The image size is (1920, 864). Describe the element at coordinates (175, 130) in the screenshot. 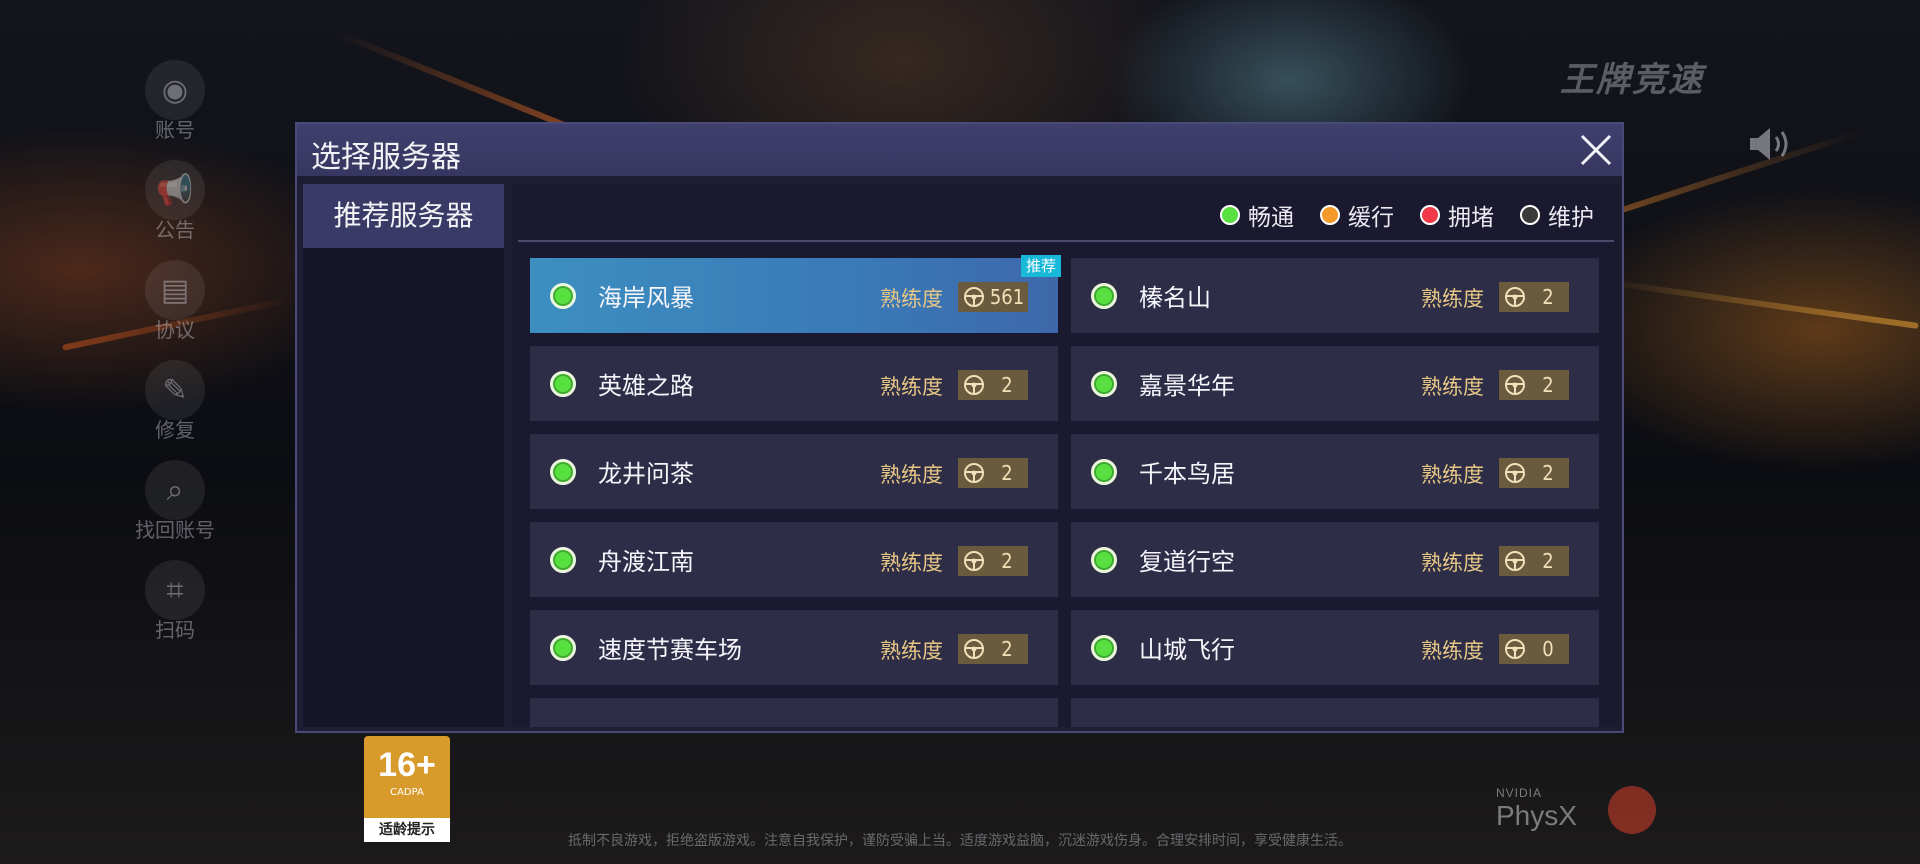

I see `side-item-label: 账号` at that location.